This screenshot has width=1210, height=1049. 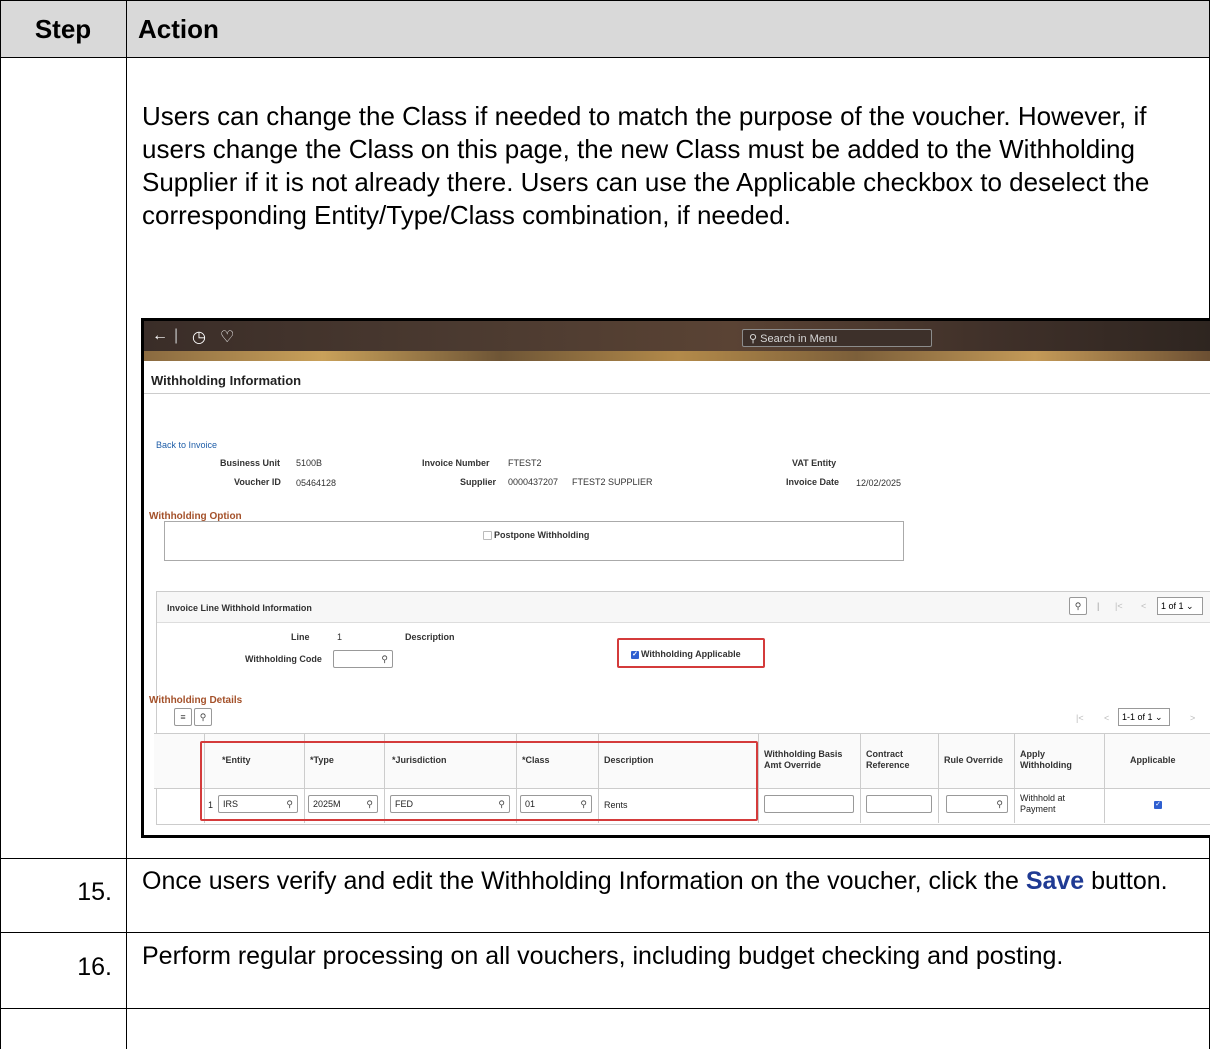 What do you see at coordinates (183, 717) in the screenshot?
I see `grid-options-icon: ≡` at bounding box center [183, 717].